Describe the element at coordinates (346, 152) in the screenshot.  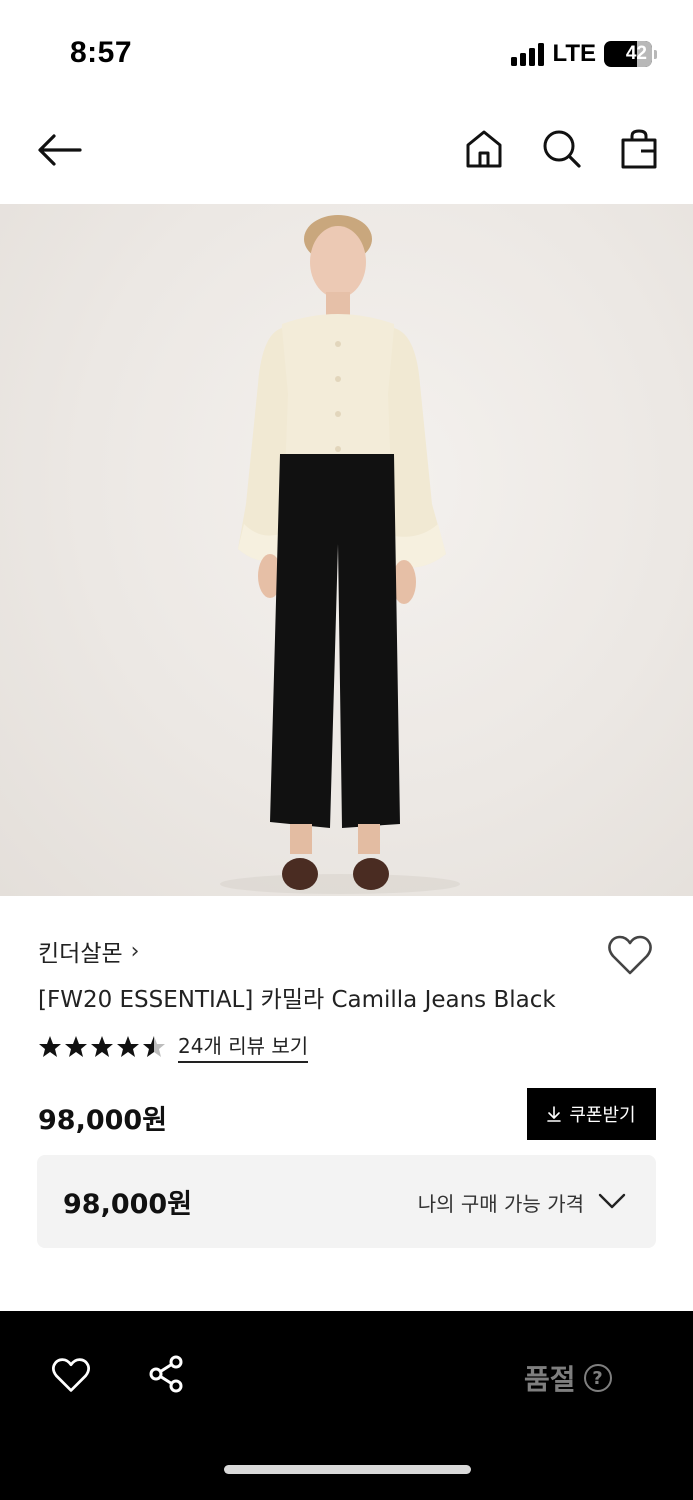
I see `top-navigation` at that location.